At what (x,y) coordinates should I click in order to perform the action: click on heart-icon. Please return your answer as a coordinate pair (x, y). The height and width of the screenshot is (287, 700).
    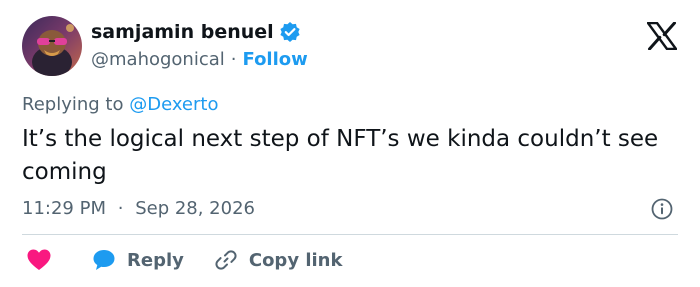
    Looking at the image, I should click on (39, 259).